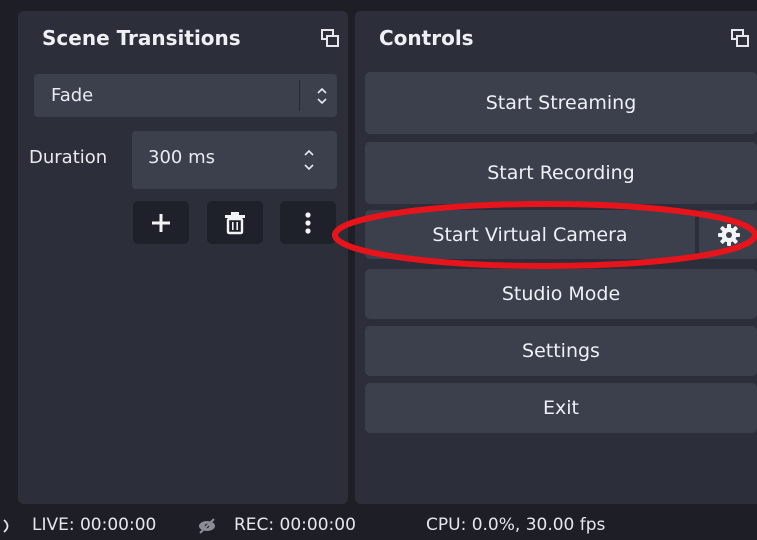  Describe the element at coordinates (234, 160) in the screenshot. I see `duration-spinbox: 300 ms` at that location.